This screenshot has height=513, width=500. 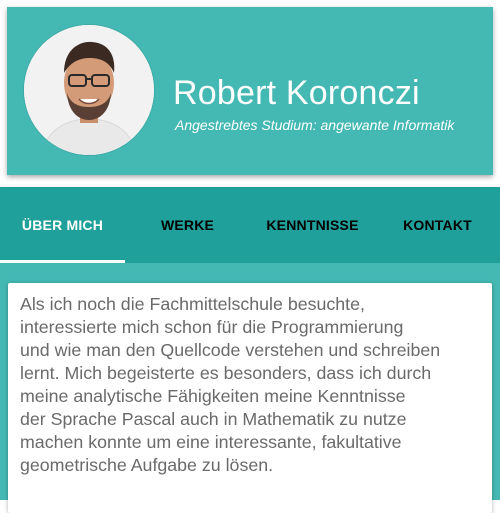 I want to click on profile-photo-icon, so click(x=89, y=90).